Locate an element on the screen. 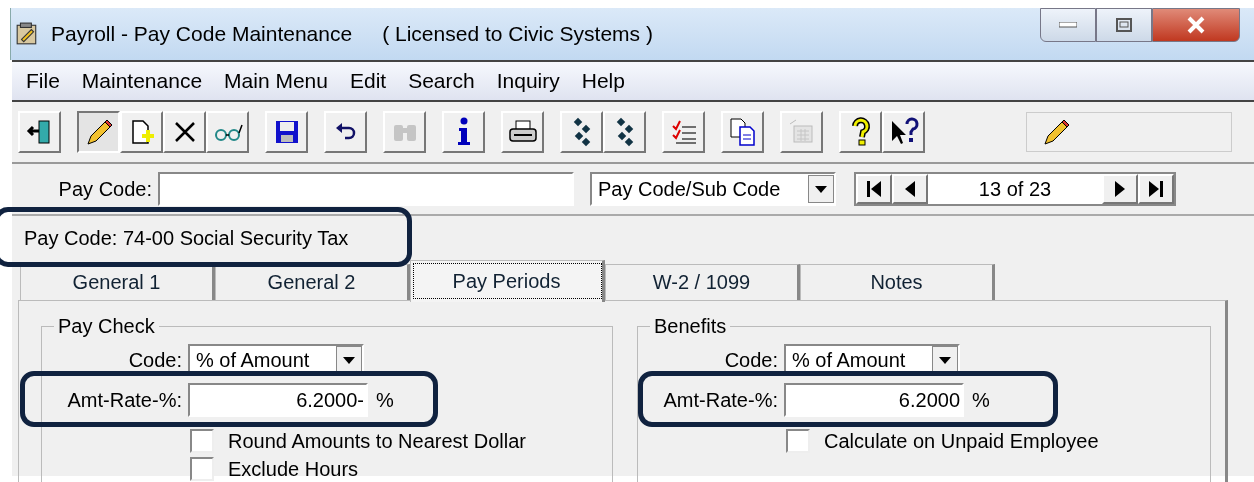 The width and height of the screenshot is (1254, 482). group-title: Pay Check is located at coordinates (106, 326).